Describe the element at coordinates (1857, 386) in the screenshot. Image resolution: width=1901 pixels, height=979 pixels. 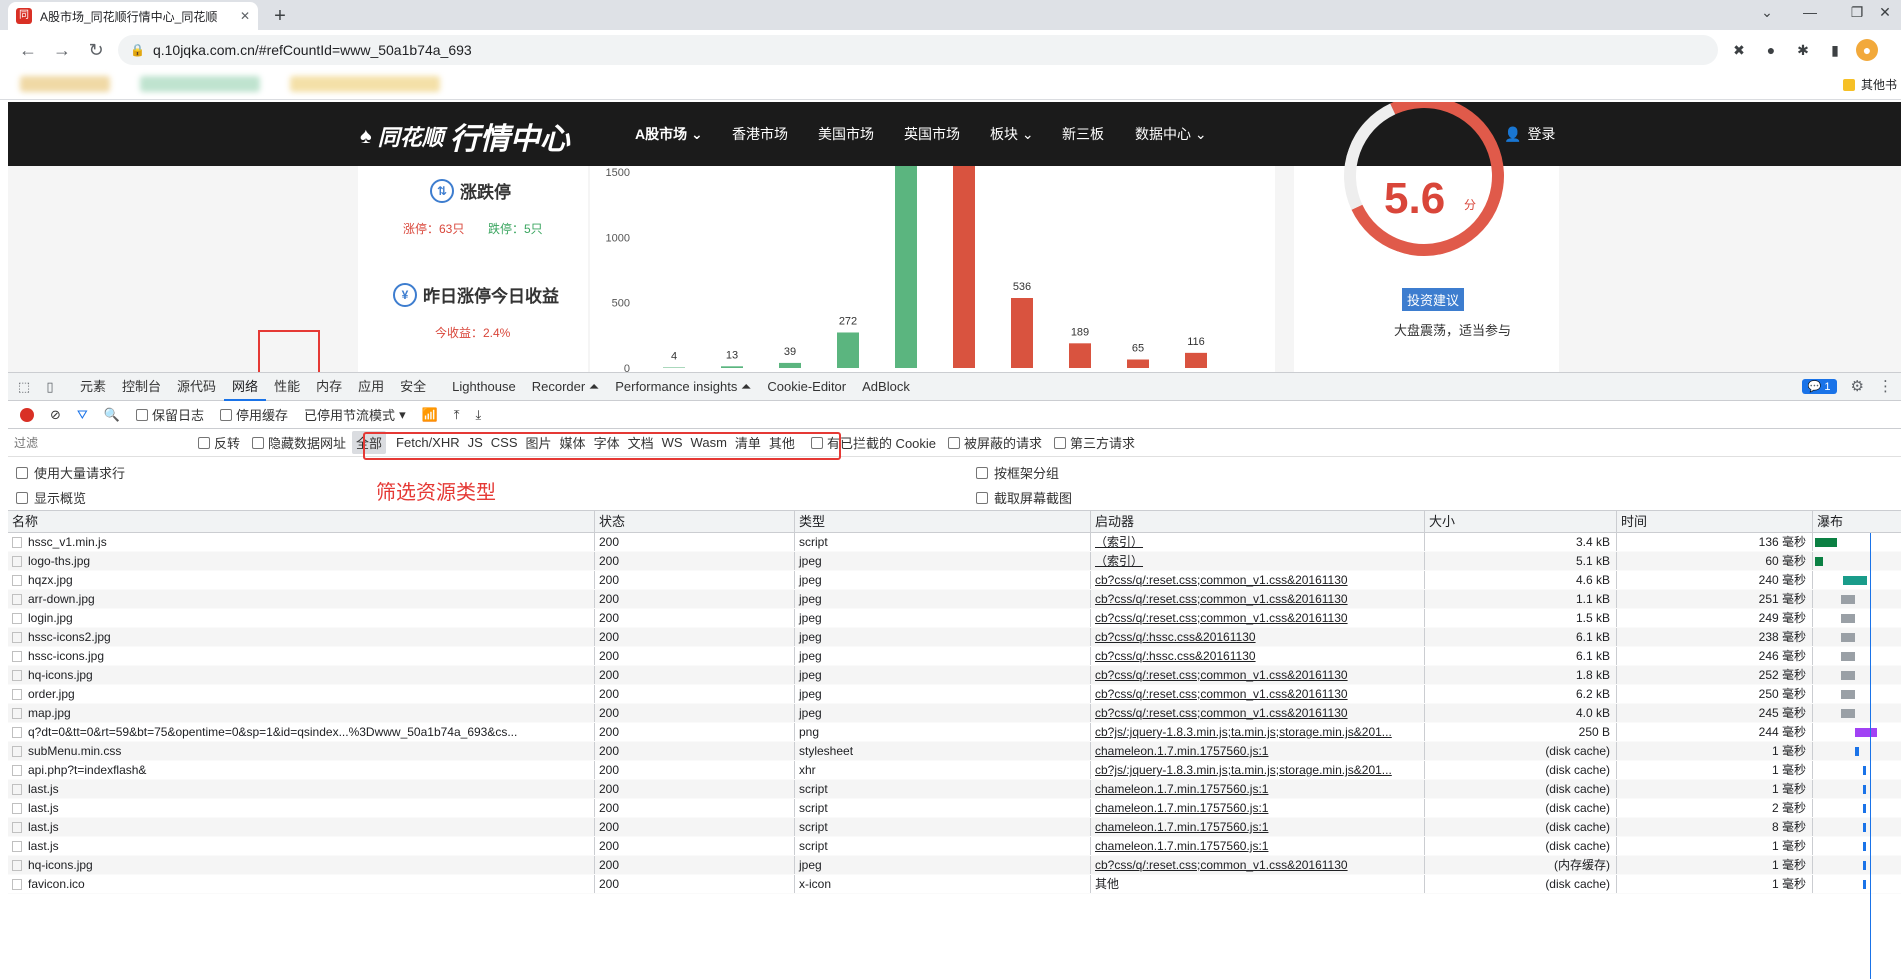
I see `settings-gear-icon: ⚙` at that location.